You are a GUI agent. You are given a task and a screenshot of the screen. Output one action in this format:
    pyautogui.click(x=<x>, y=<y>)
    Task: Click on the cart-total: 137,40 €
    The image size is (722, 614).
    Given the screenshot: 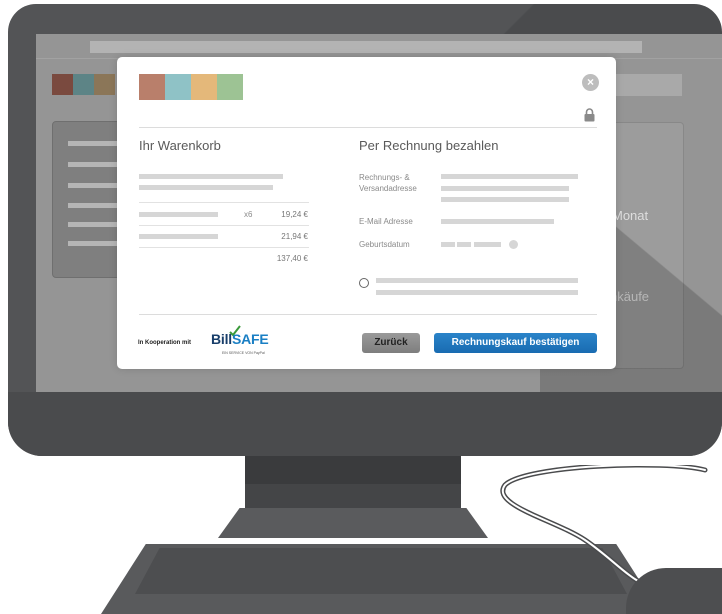 What is the action you would take?
    pyautogui.click(x=292, y=258)
    